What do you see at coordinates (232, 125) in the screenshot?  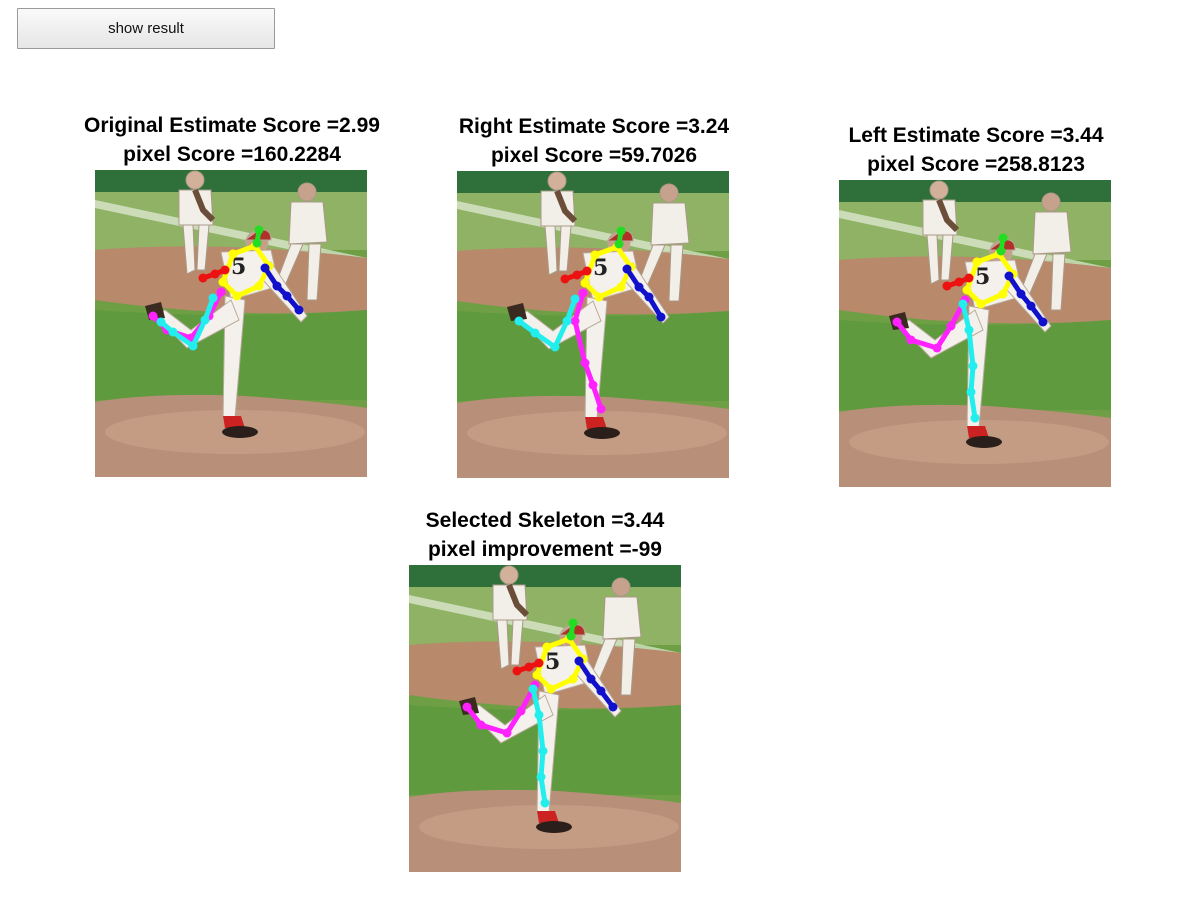 I see `original-estimate-score: Original Estimate Score =2.99` at bounding box center [232, 125].